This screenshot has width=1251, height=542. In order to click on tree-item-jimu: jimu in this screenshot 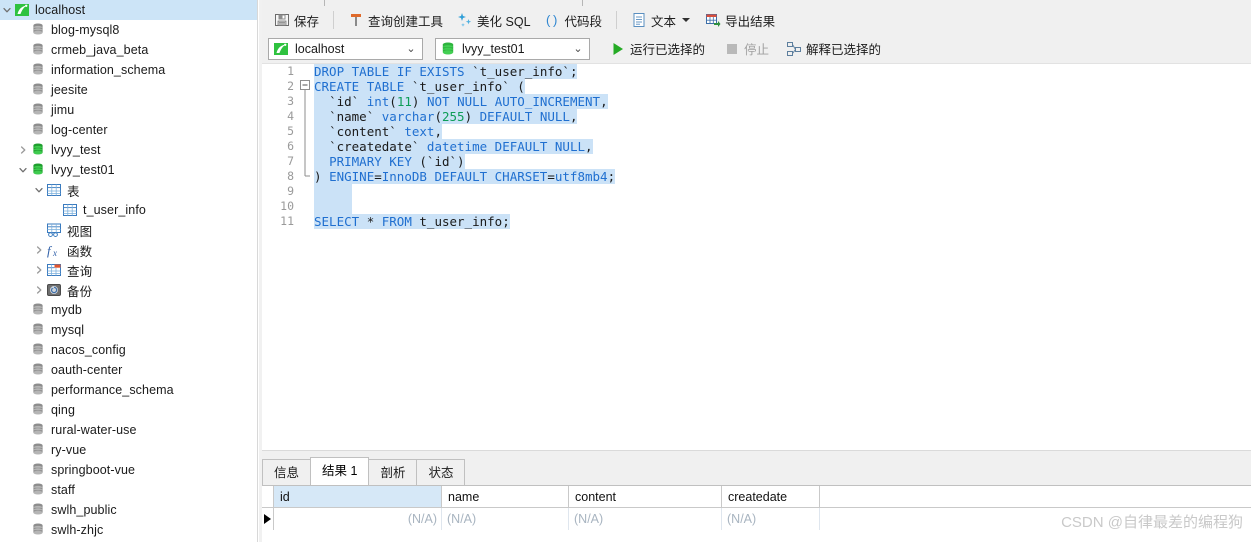, I will do `click(129, 110)`.